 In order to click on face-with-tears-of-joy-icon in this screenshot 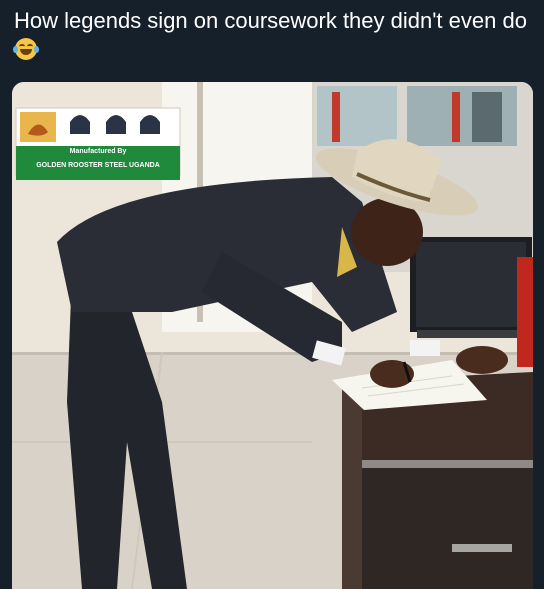, I will do `click(26, 49)`.